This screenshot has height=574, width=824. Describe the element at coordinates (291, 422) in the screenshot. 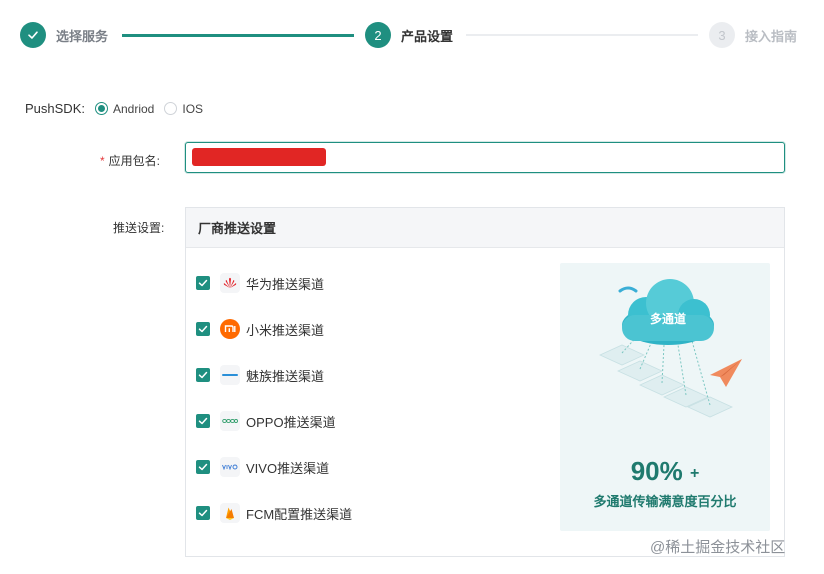

I see `channel-label: OPPO推送渠道` at that location.